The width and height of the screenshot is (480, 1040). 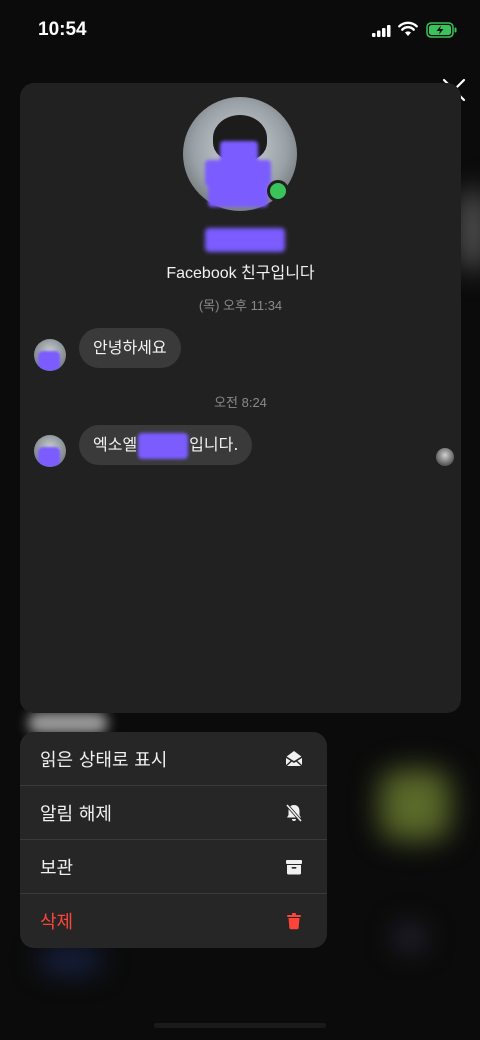 What do you see at coordinates (214, 444) in the screenshot?
I see `message-text-suffix: 입니다.` at bounding box center [214, 444].